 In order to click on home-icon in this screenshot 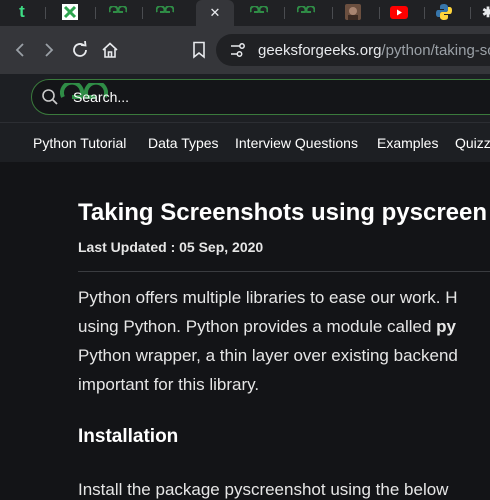, I will do `click(110, 50)`.